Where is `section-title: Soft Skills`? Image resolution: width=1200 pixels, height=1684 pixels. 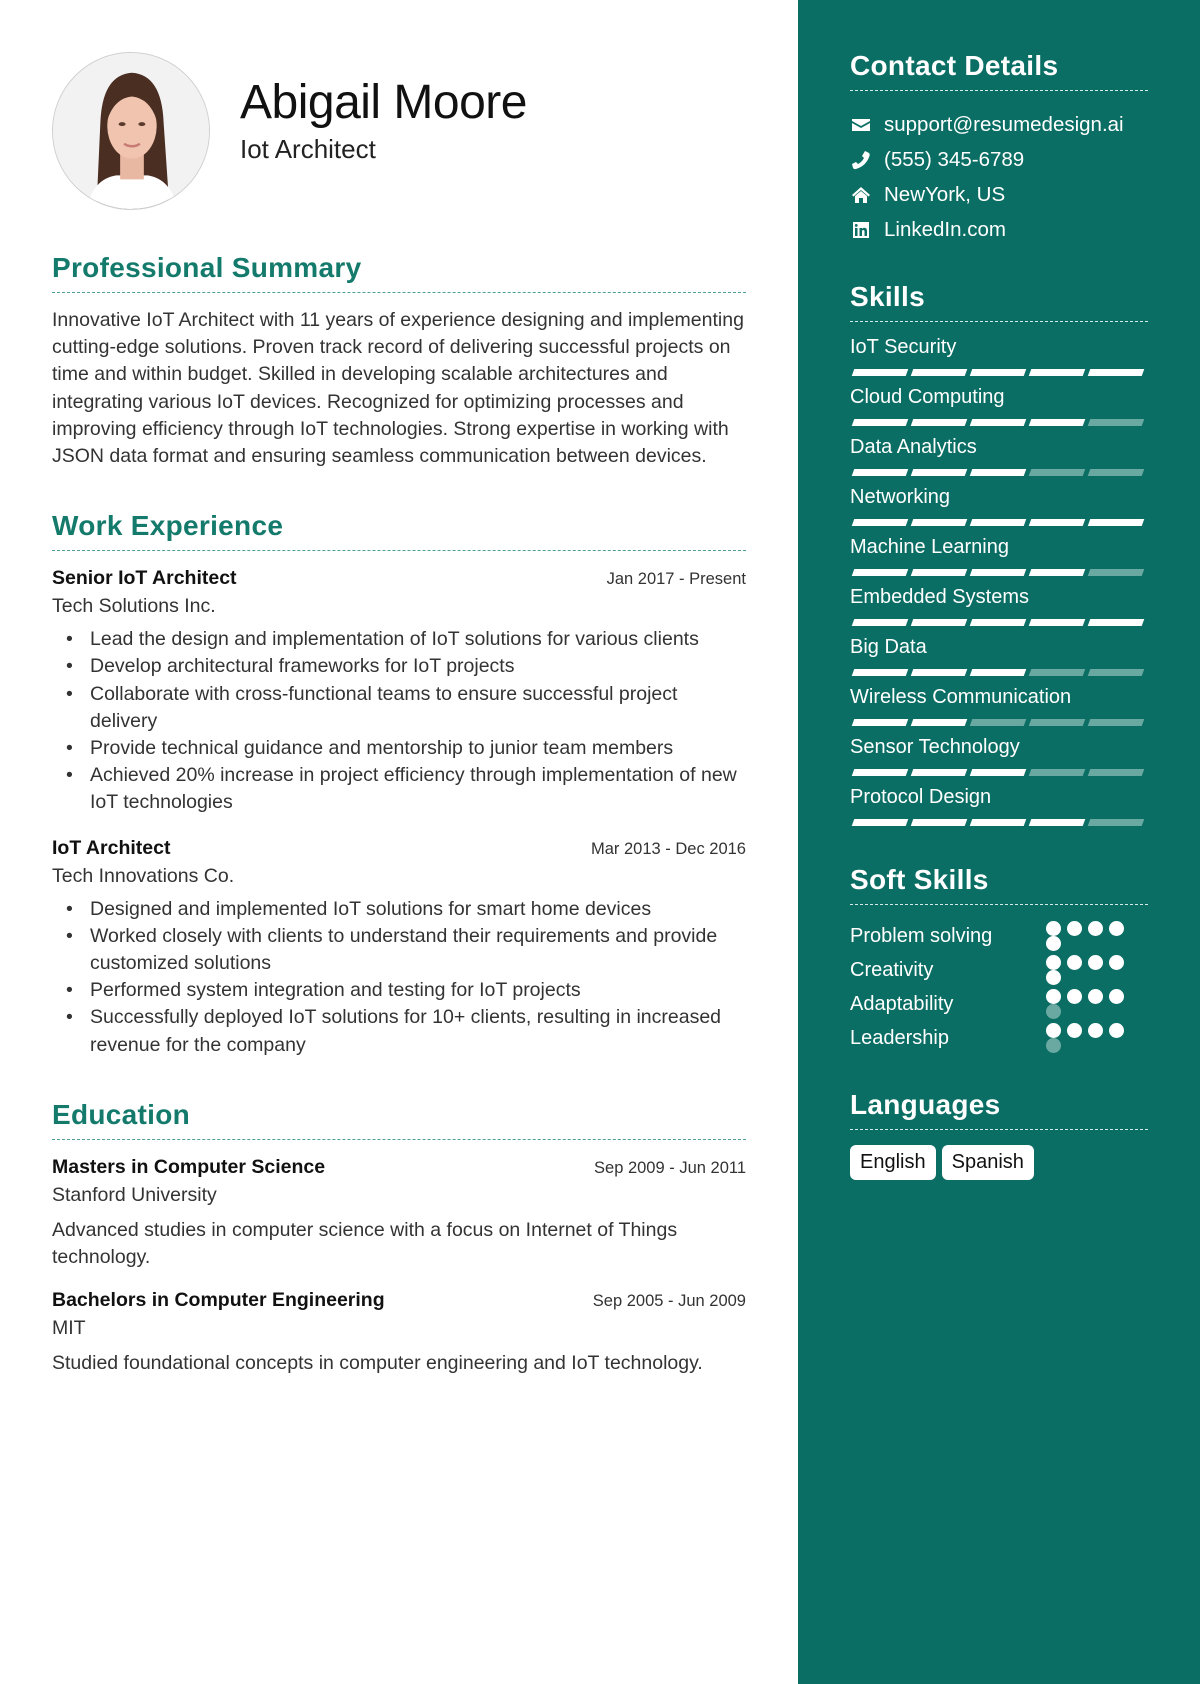 section-title: Soft Skills is located at coordinates (999, 884).